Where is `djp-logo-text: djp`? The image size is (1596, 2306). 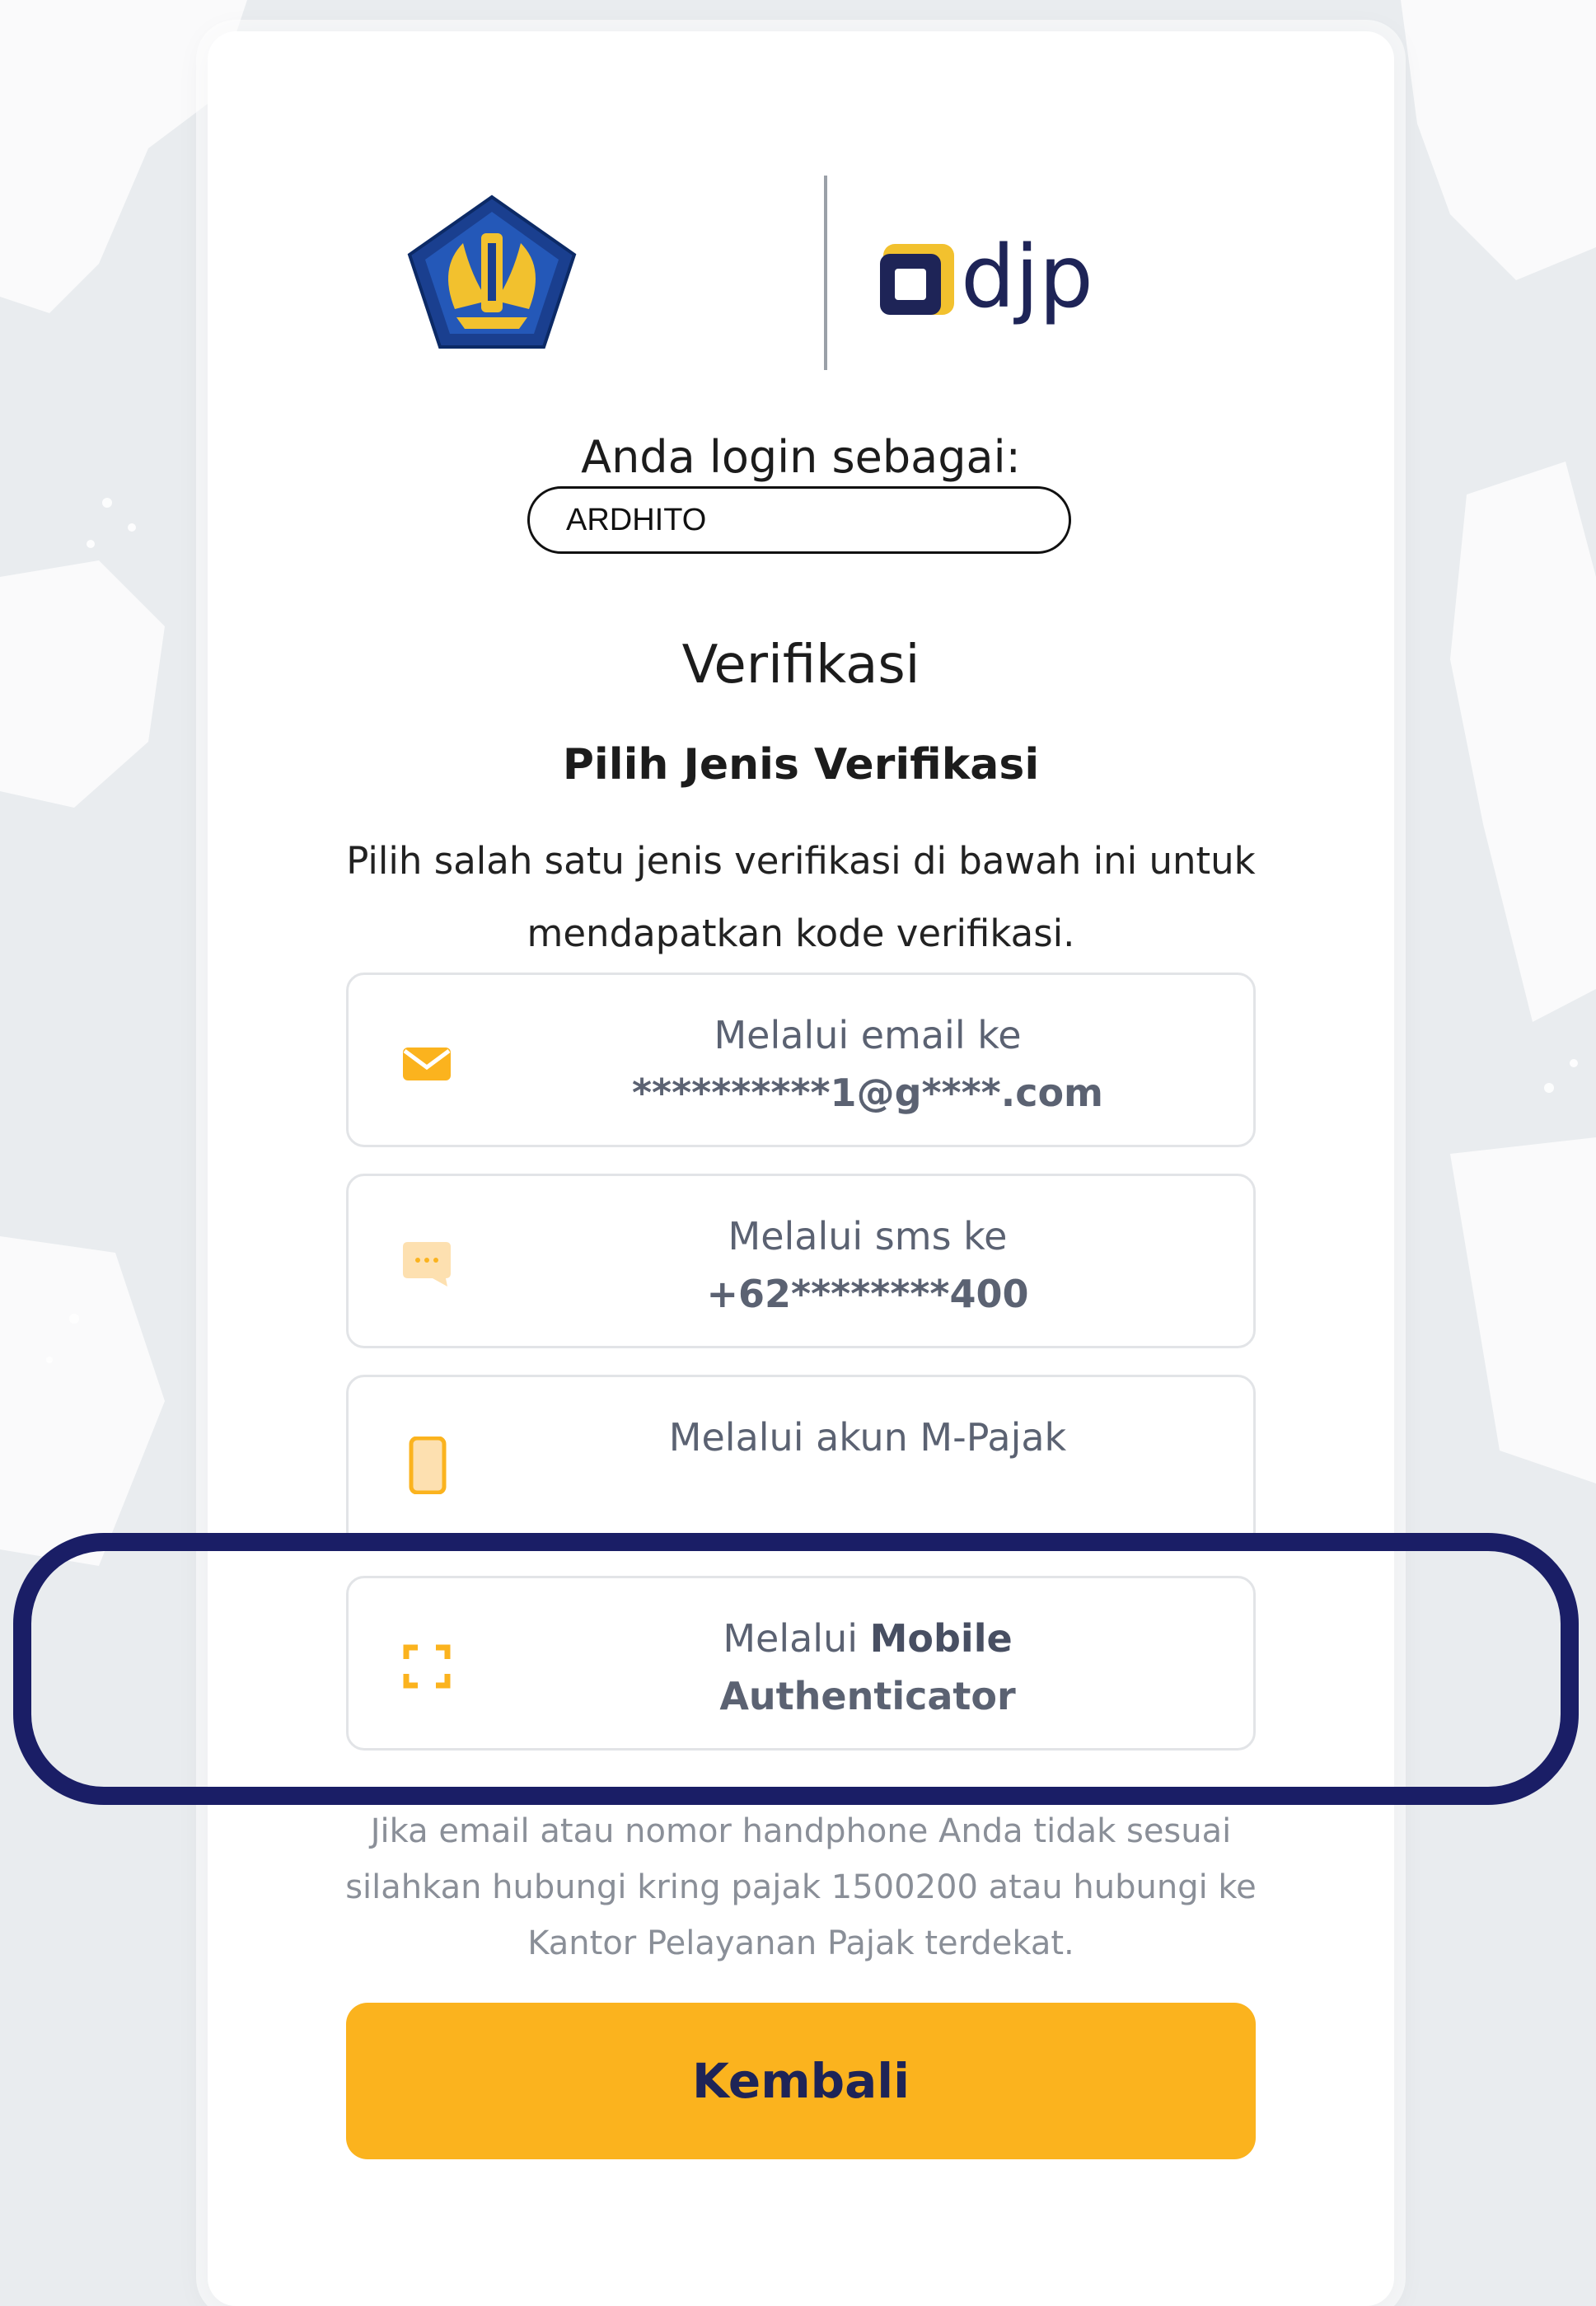
djp-logo-text: djp is located at coordinates (1027, 277).